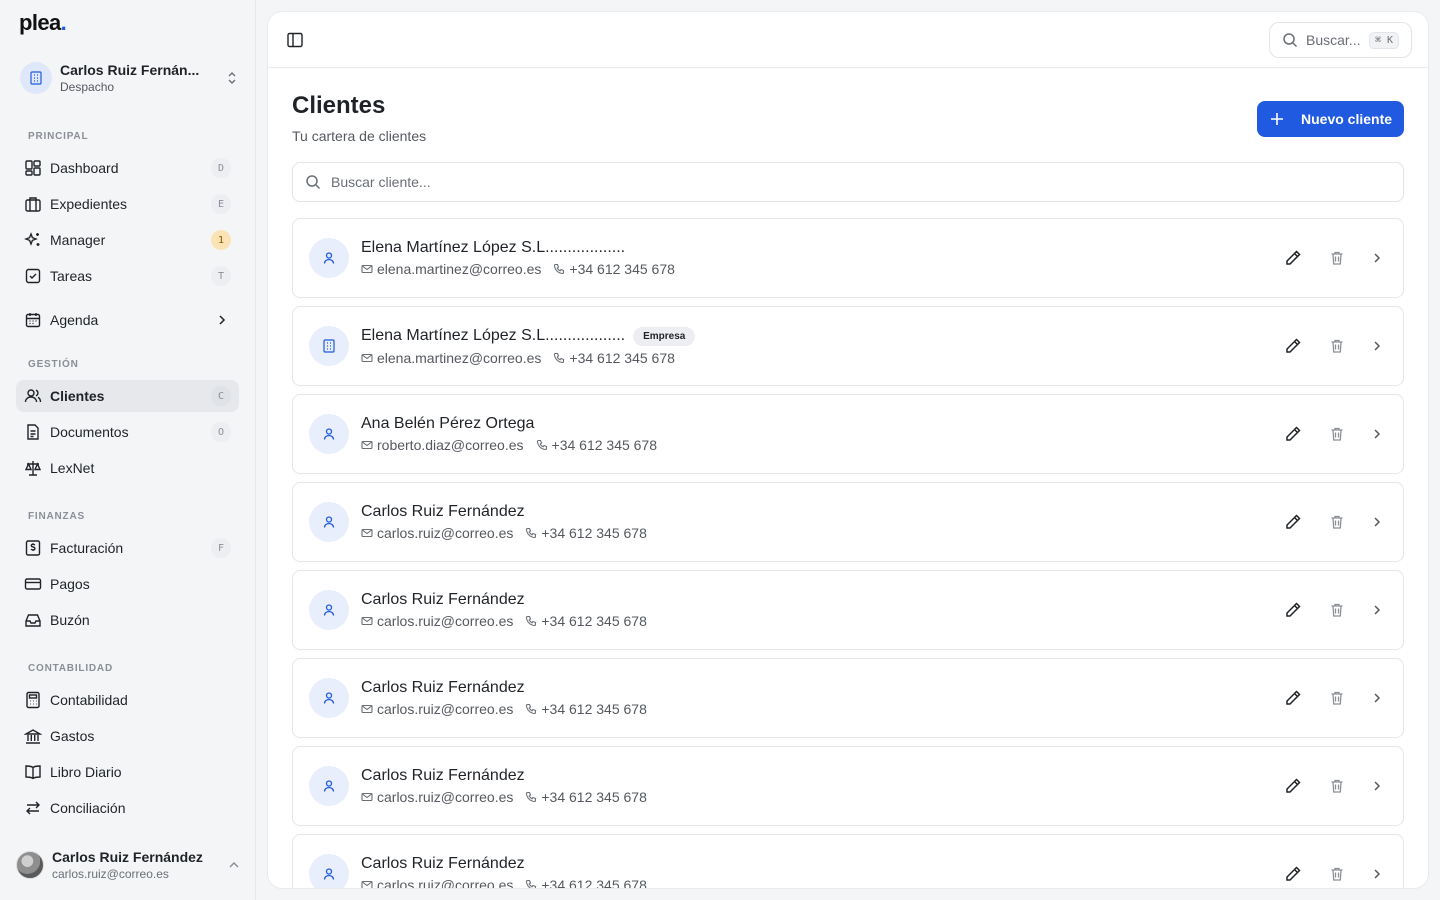  Describe the element at coordinates (127, 548) in the screenshot. I see `sidebar-item-facturacion: Facturación F` at that location.